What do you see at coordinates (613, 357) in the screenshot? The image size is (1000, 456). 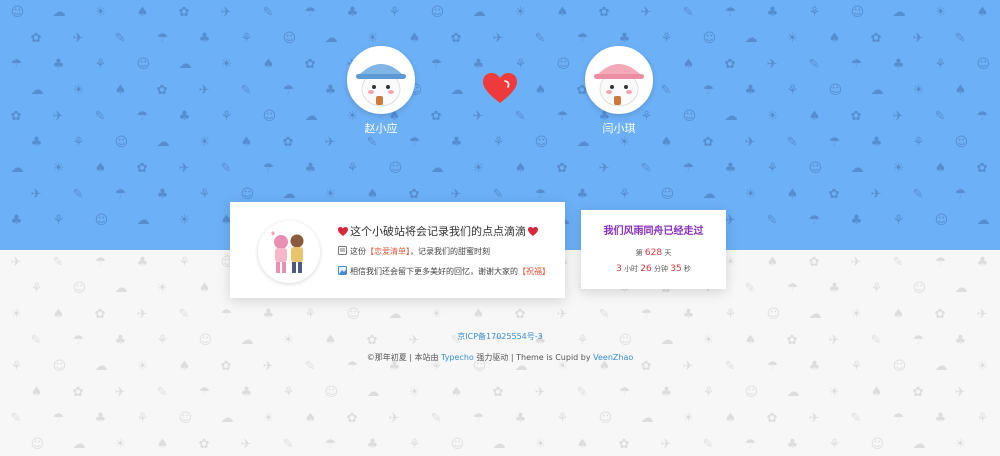 I see `author-link: VeenZhao` at bounding box center [613, 357].